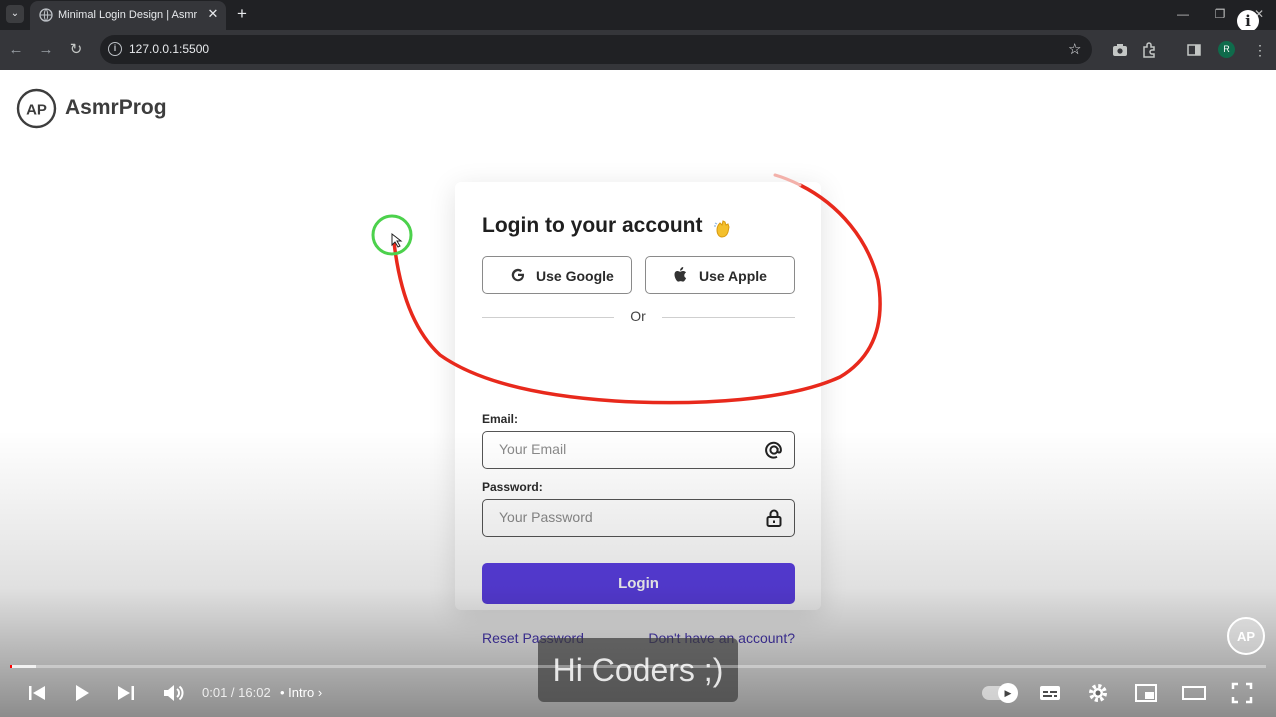 The height and width of the screenshot is (717, 1276). What do you see at coordinates (624, 517) in the screenshot?
I see `password-input` at bounding box center [624, 517].